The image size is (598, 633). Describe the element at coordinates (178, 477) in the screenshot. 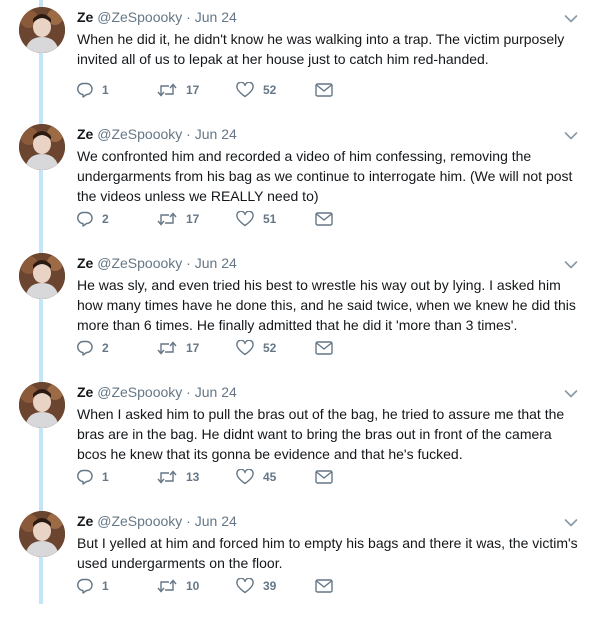

I see `retweet-button: 13` at that location.